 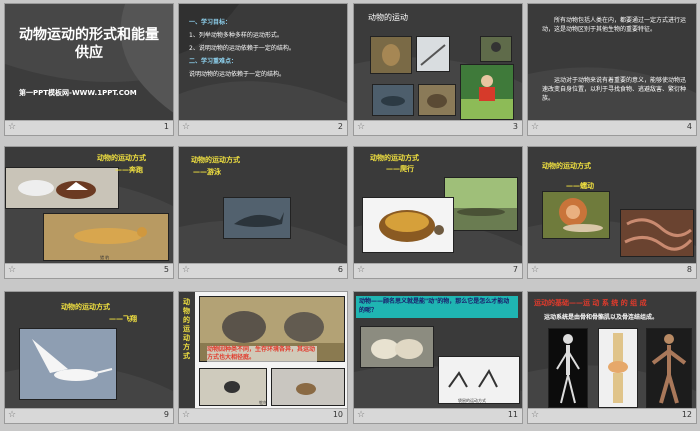 I want to click on slide-title: 动物的运动, so click(x=388, y=17).